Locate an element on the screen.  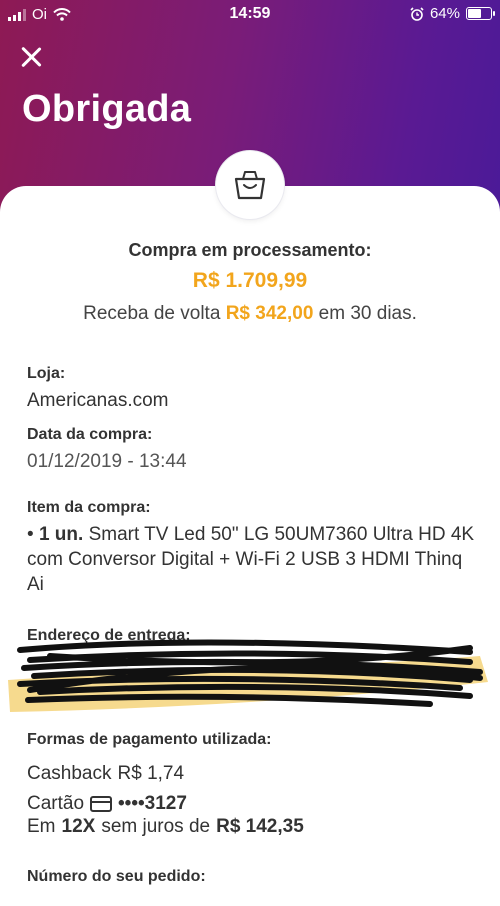
battery-percent: 64% is located at coordinates (444, 13).